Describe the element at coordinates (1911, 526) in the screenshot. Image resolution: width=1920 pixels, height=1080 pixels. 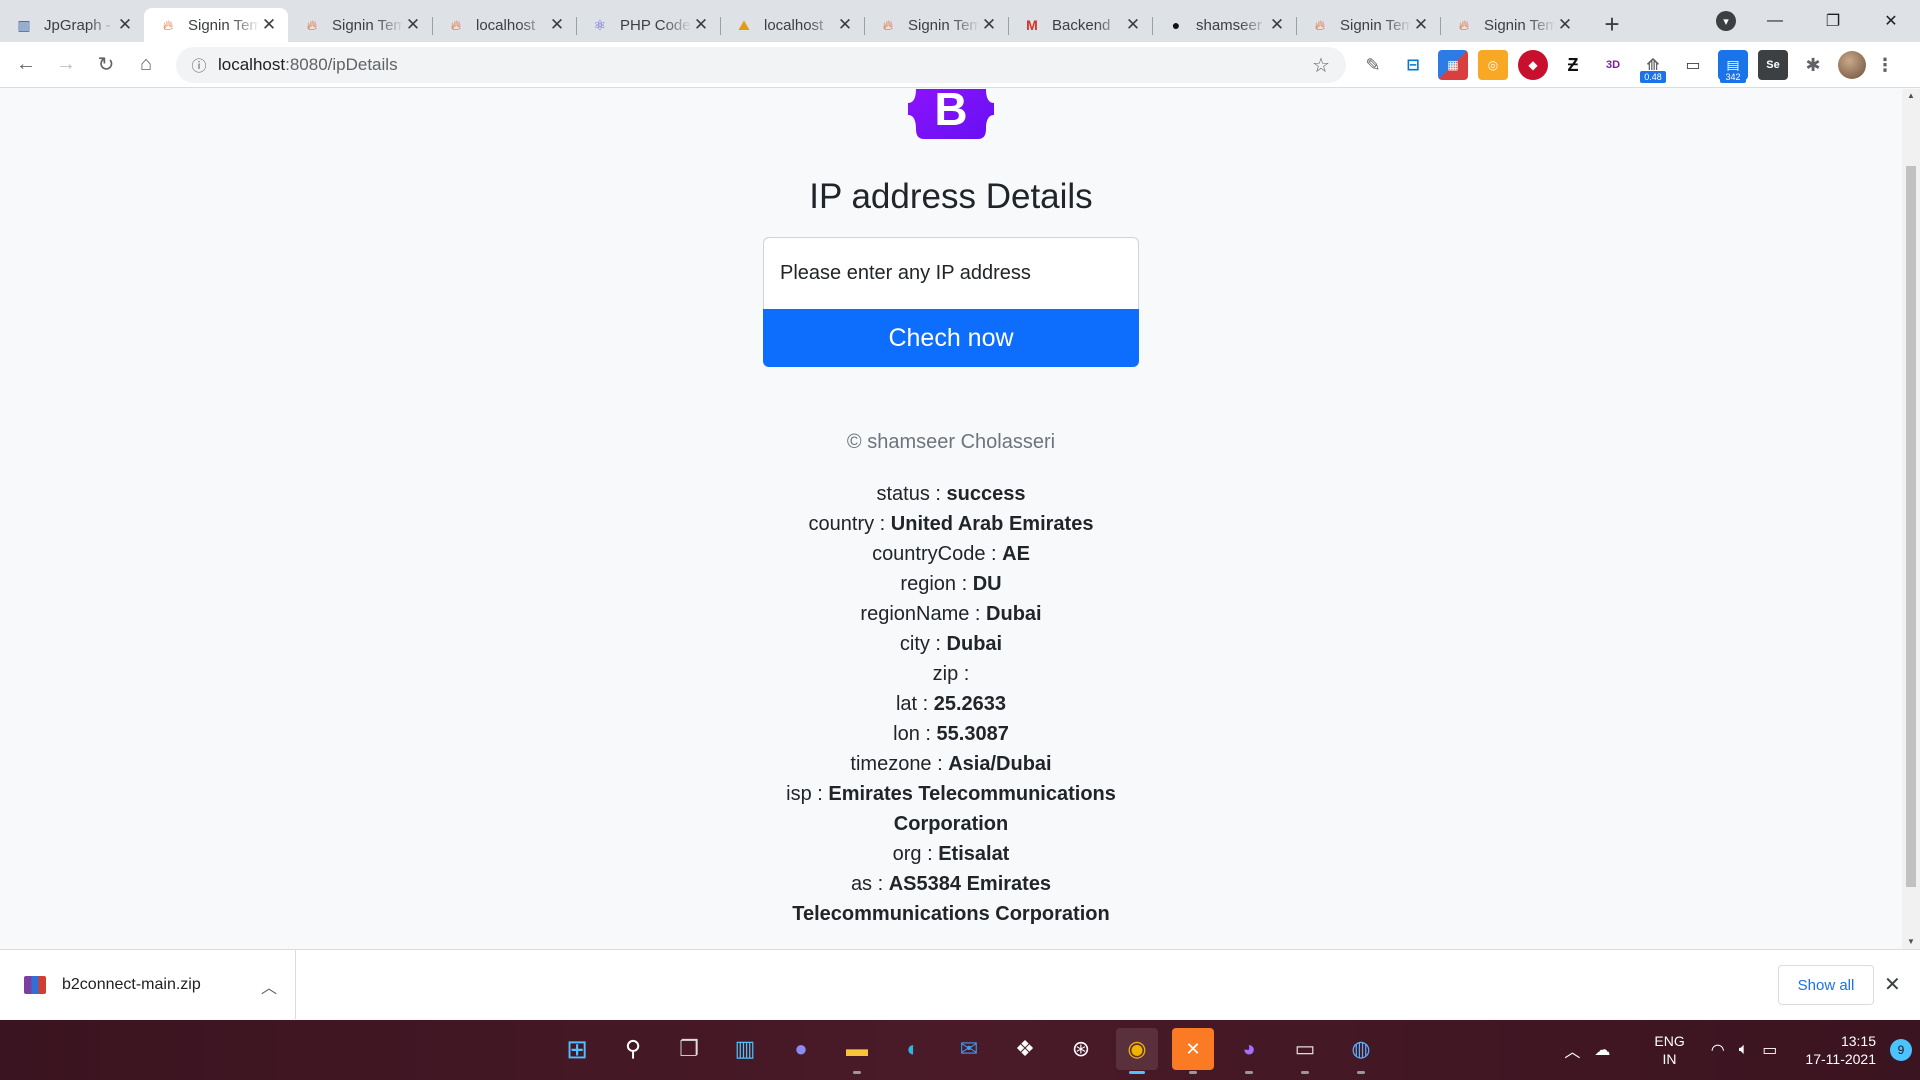
I see `scrollbar-thumb` at that location.